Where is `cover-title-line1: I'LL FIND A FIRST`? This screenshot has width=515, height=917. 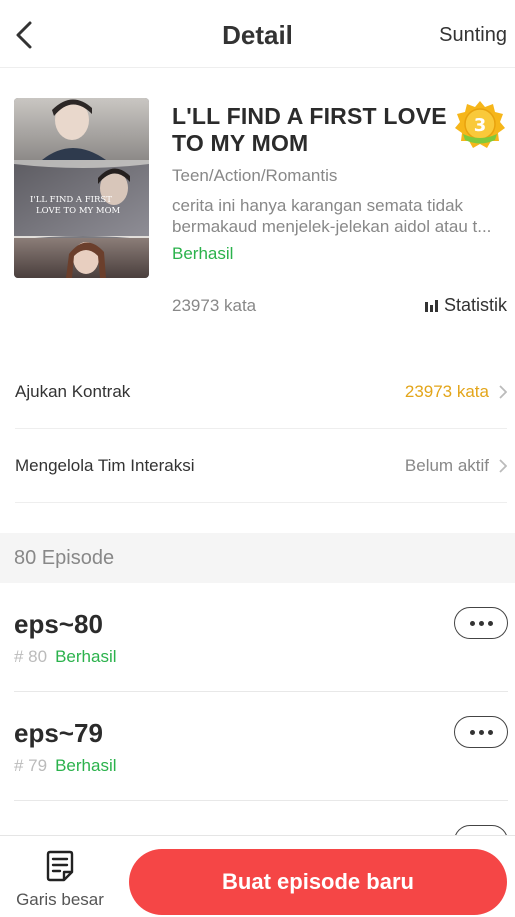
cover-title-line1: I'LL FIND A FIRST is located at coordinates (71, 200).